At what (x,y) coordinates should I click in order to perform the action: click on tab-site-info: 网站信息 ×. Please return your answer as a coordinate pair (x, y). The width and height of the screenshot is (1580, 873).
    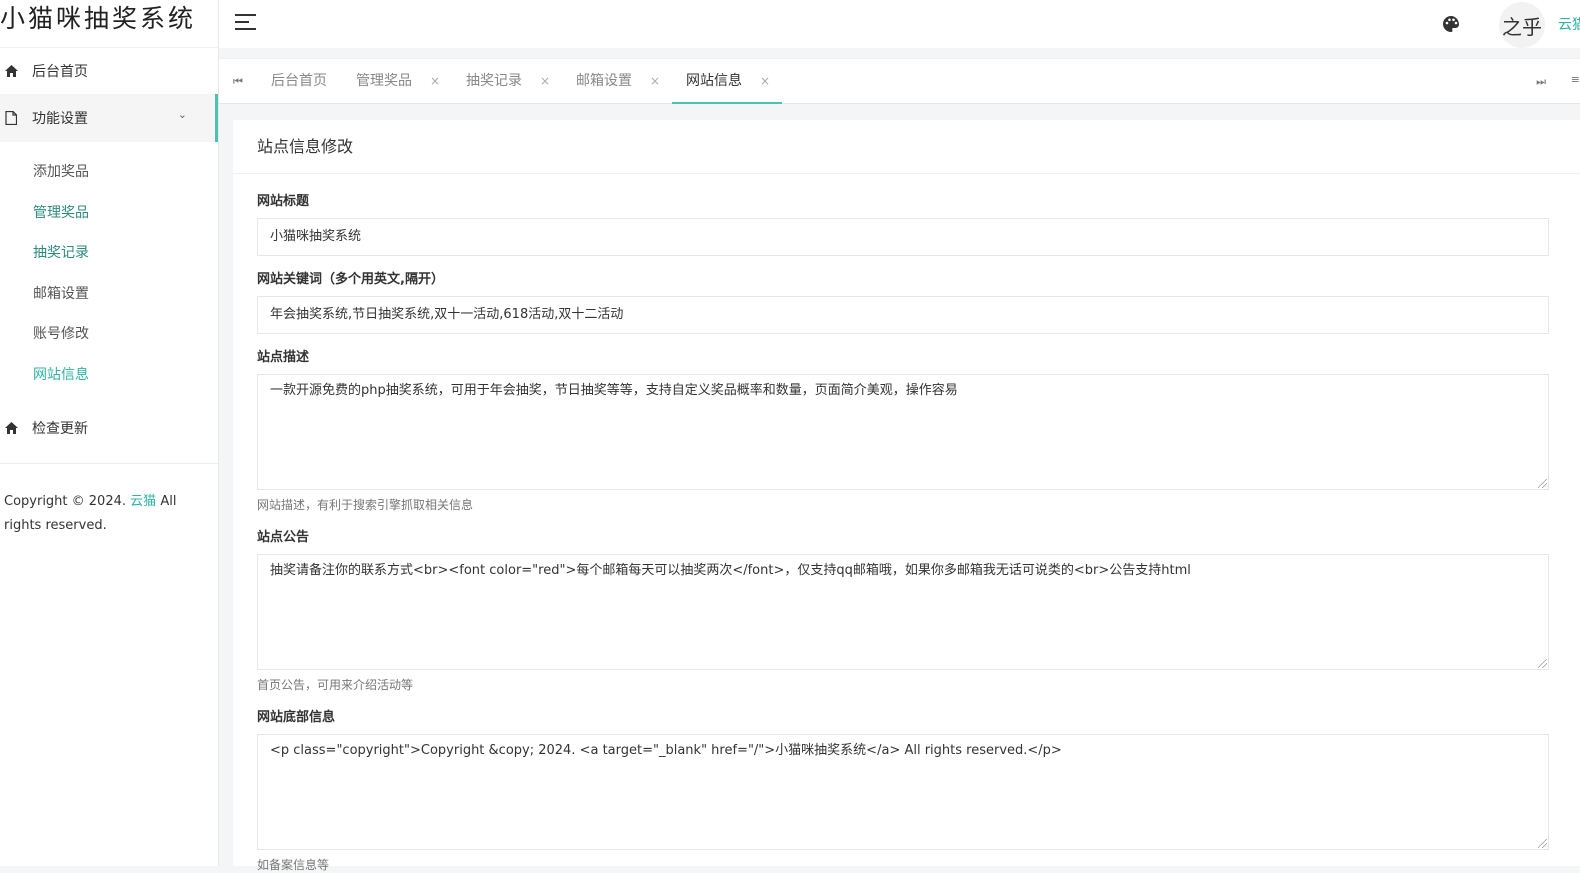
    Looking at the image, I should click on (728, 82).